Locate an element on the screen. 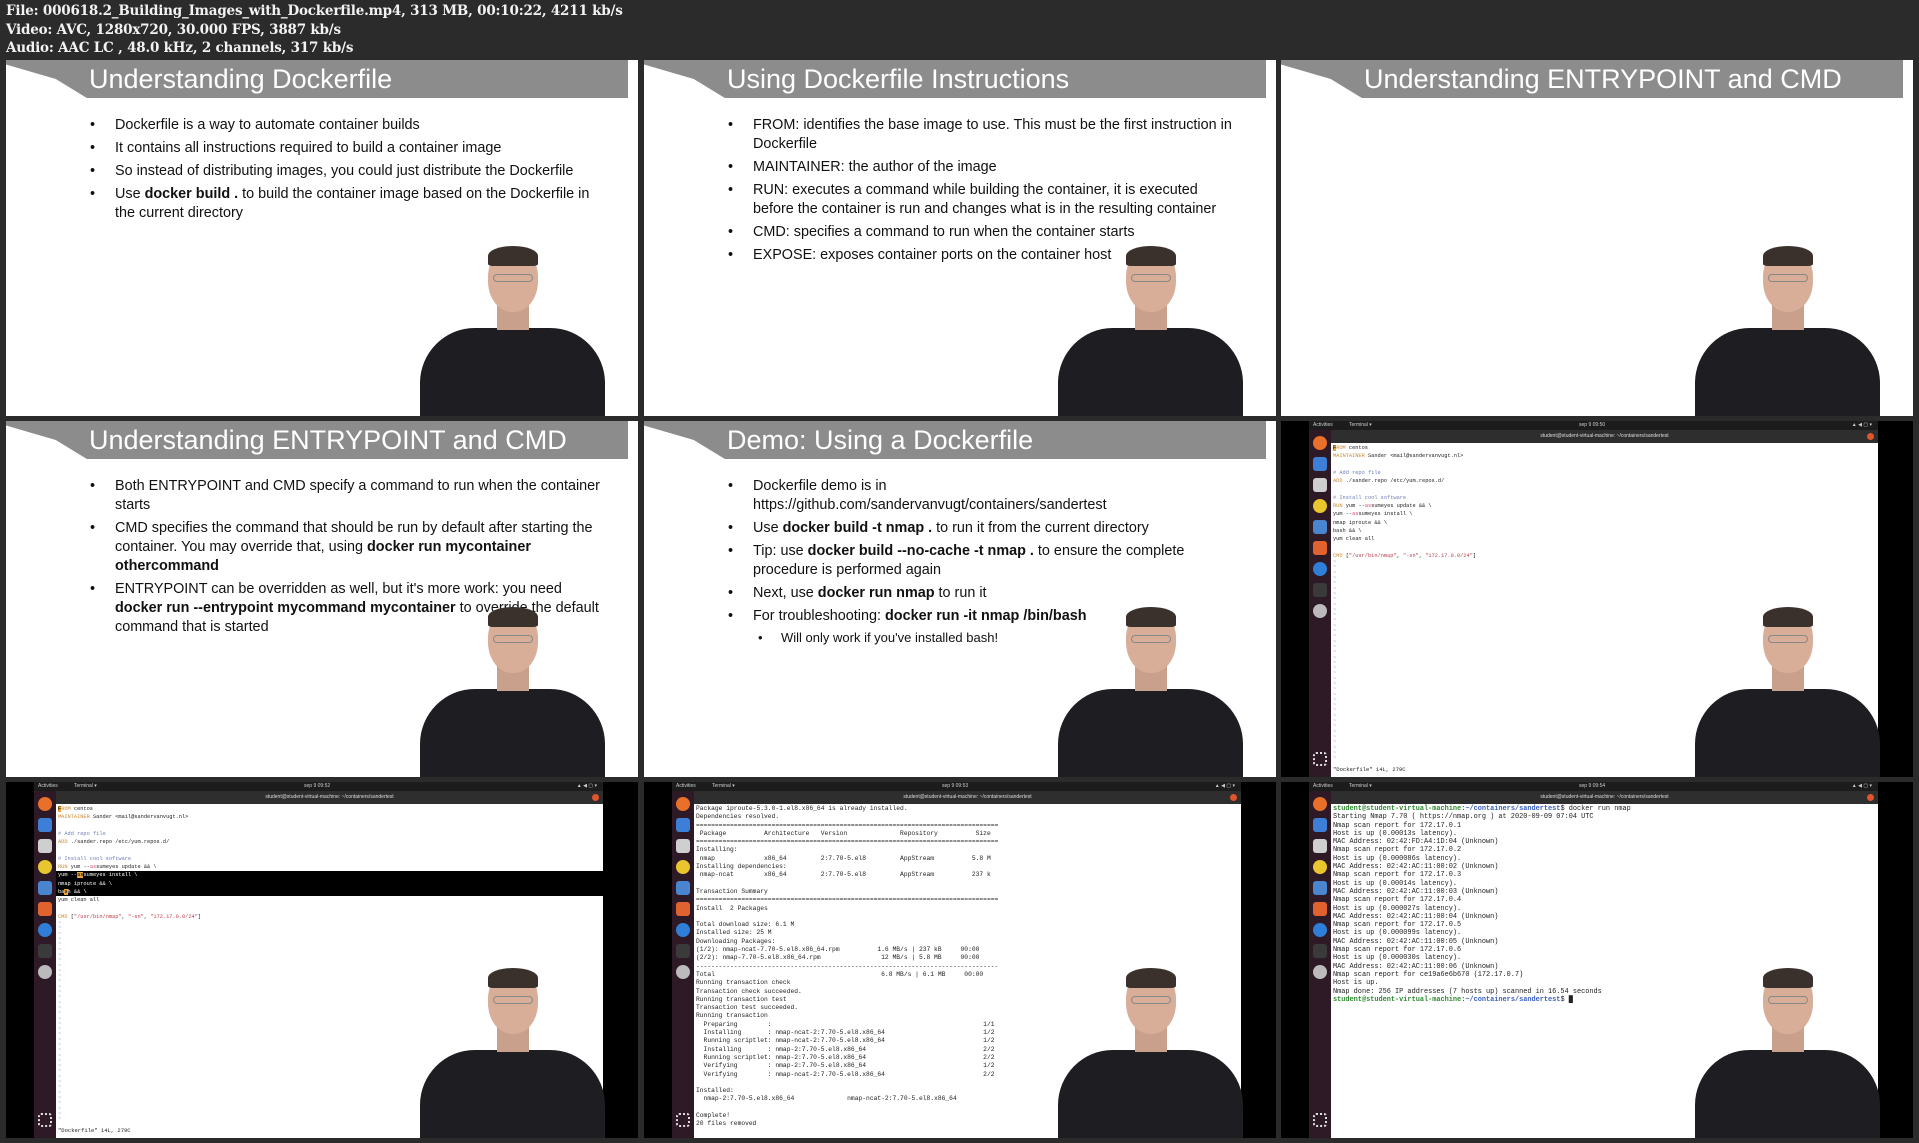 Image resolution: width=1919 pixels, height=1143 pixels. bullet-text: MAINTAINER: the author of the image is located at coordinates (875, 167).